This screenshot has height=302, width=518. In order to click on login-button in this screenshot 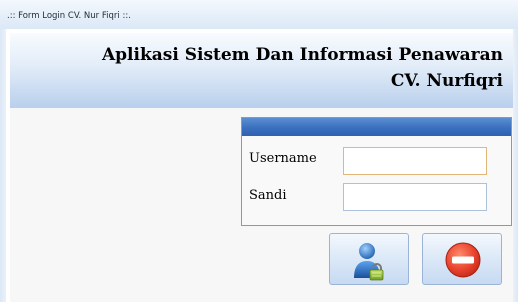, I will do `click(369, 259)`.